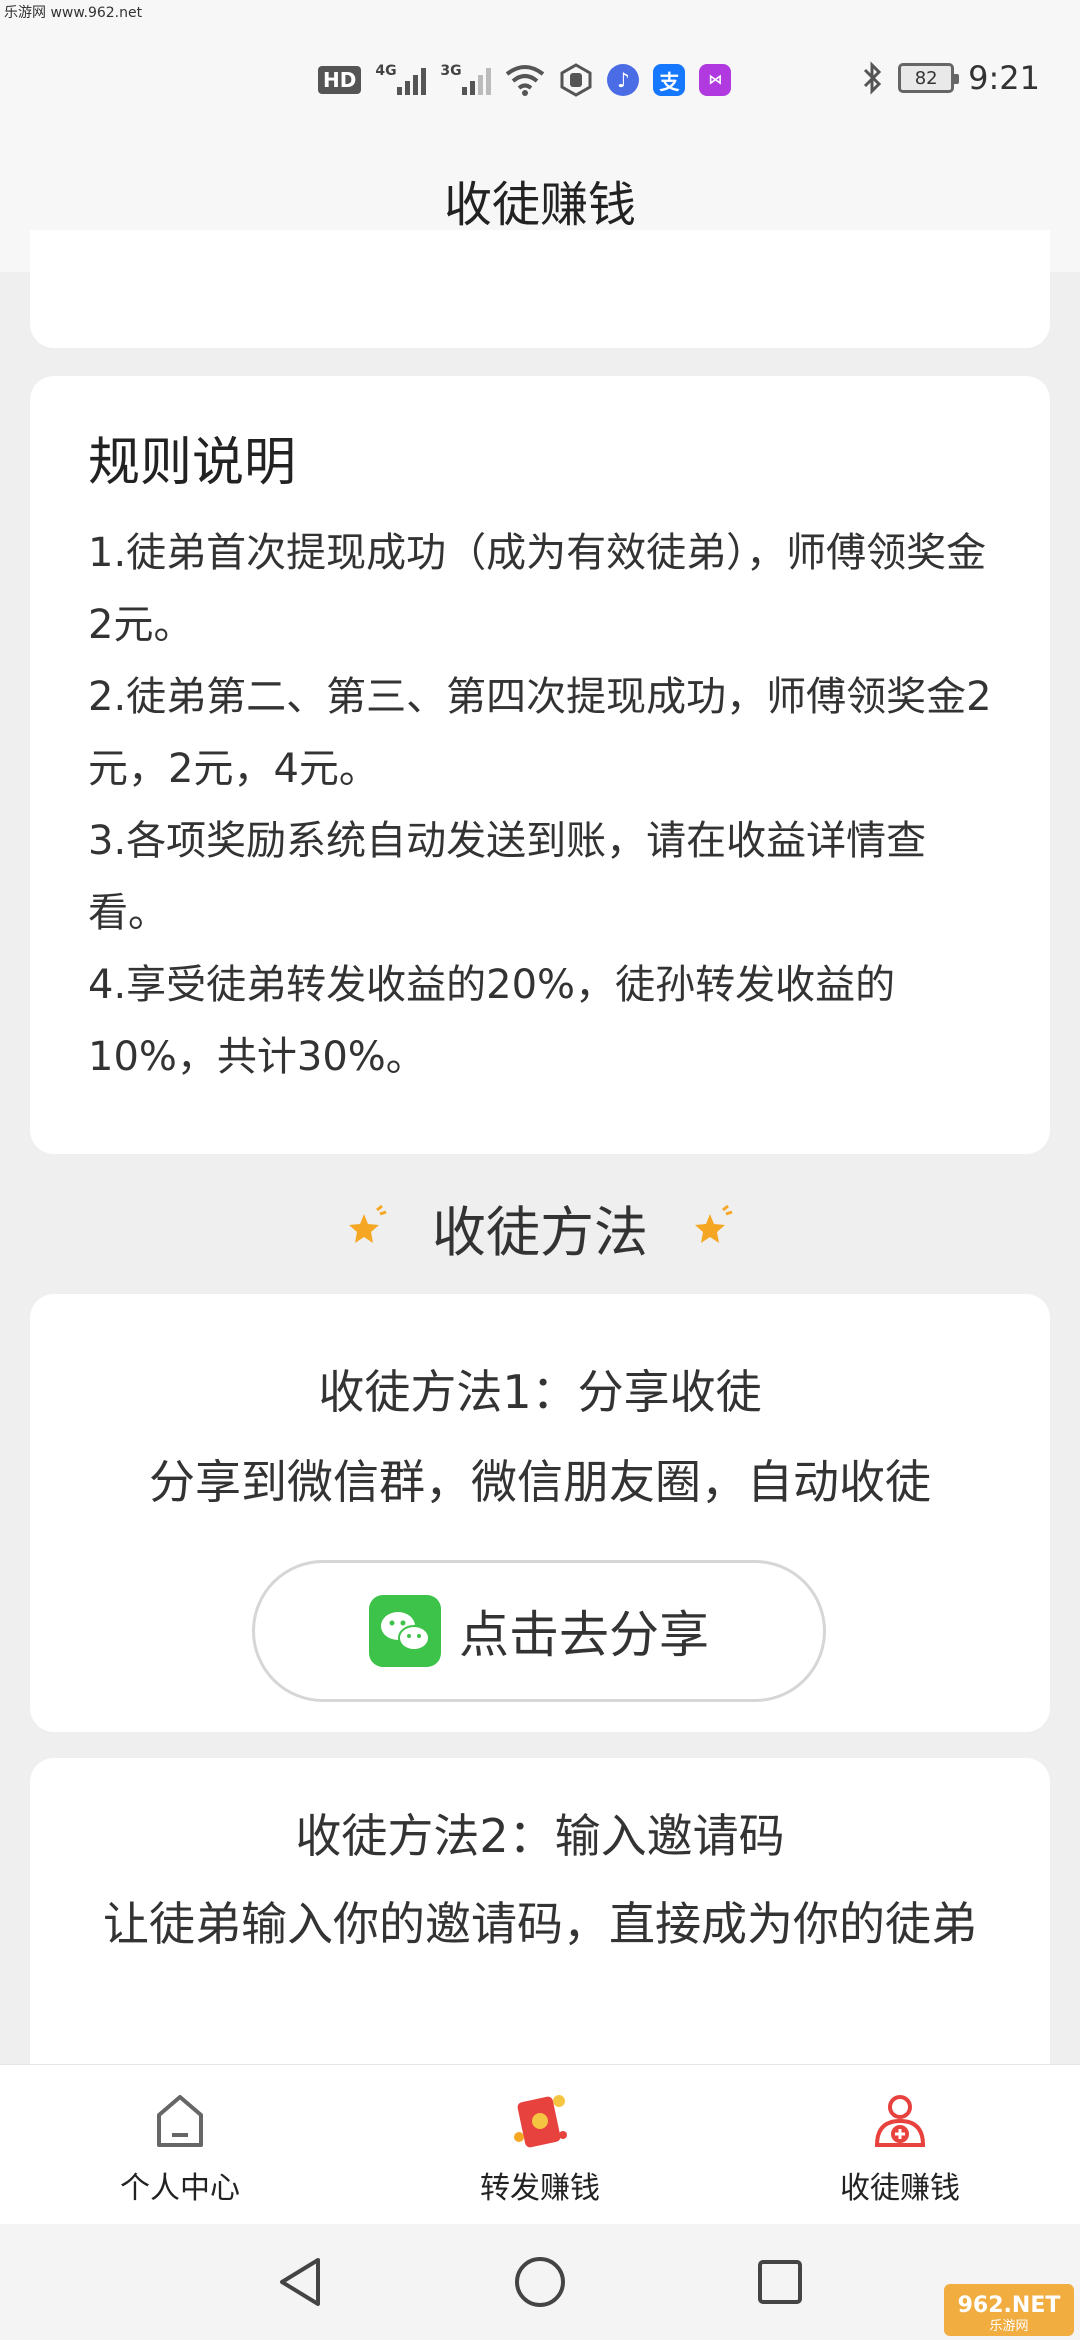 The image size is (1080, 2340). Describe the element at coordinates (401, 79) in the screenshot. I see `signal-4g-icon: 4G` at that location.